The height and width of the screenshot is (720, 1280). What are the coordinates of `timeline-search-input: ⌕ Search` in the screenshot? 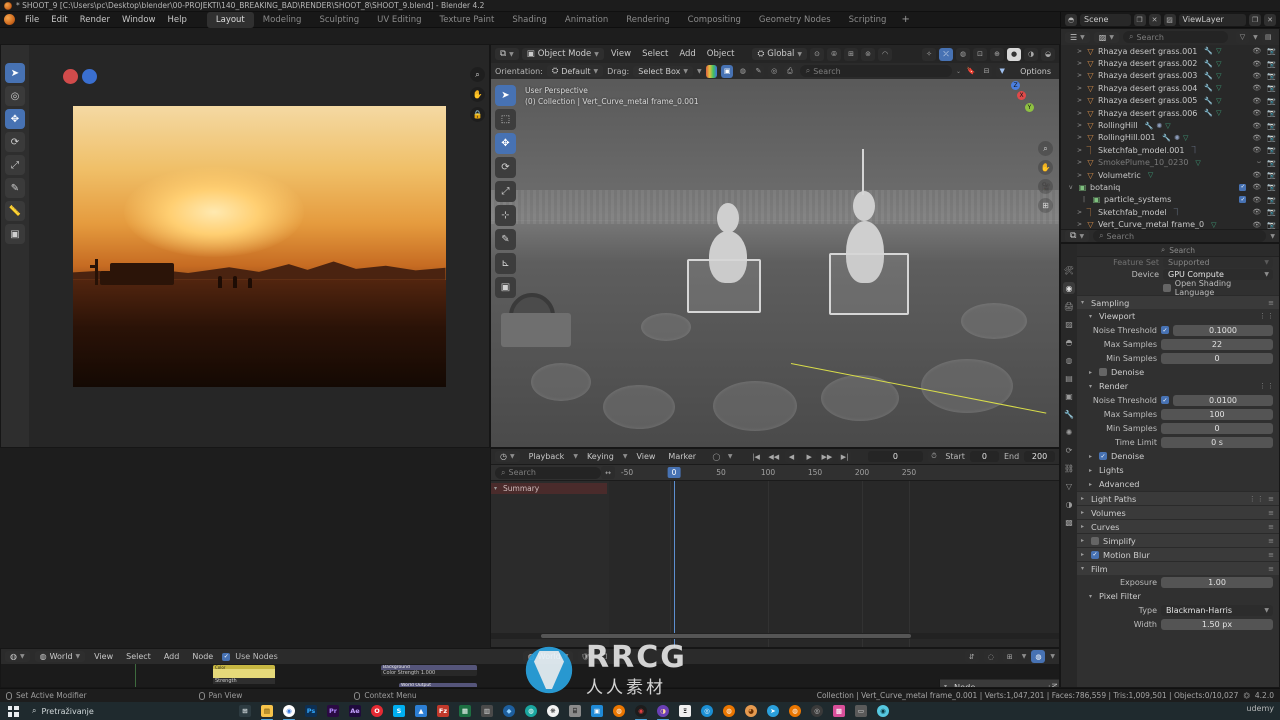 It's located at (548, 472).